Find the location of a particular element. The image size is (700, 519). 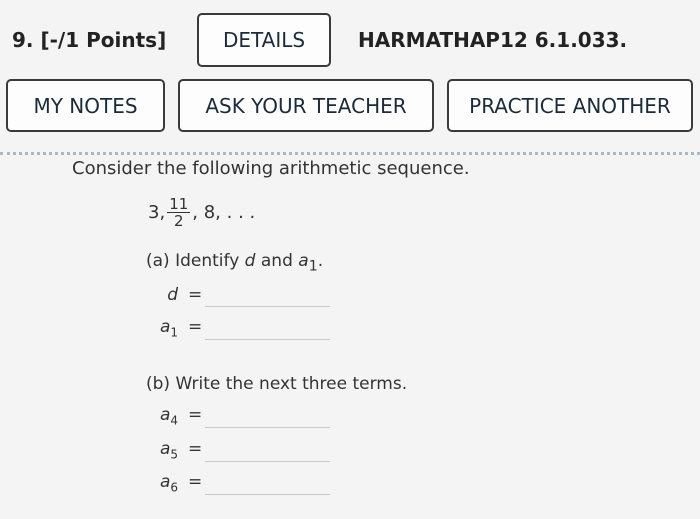

part-a-d: d is located at coordinates (250, 261).